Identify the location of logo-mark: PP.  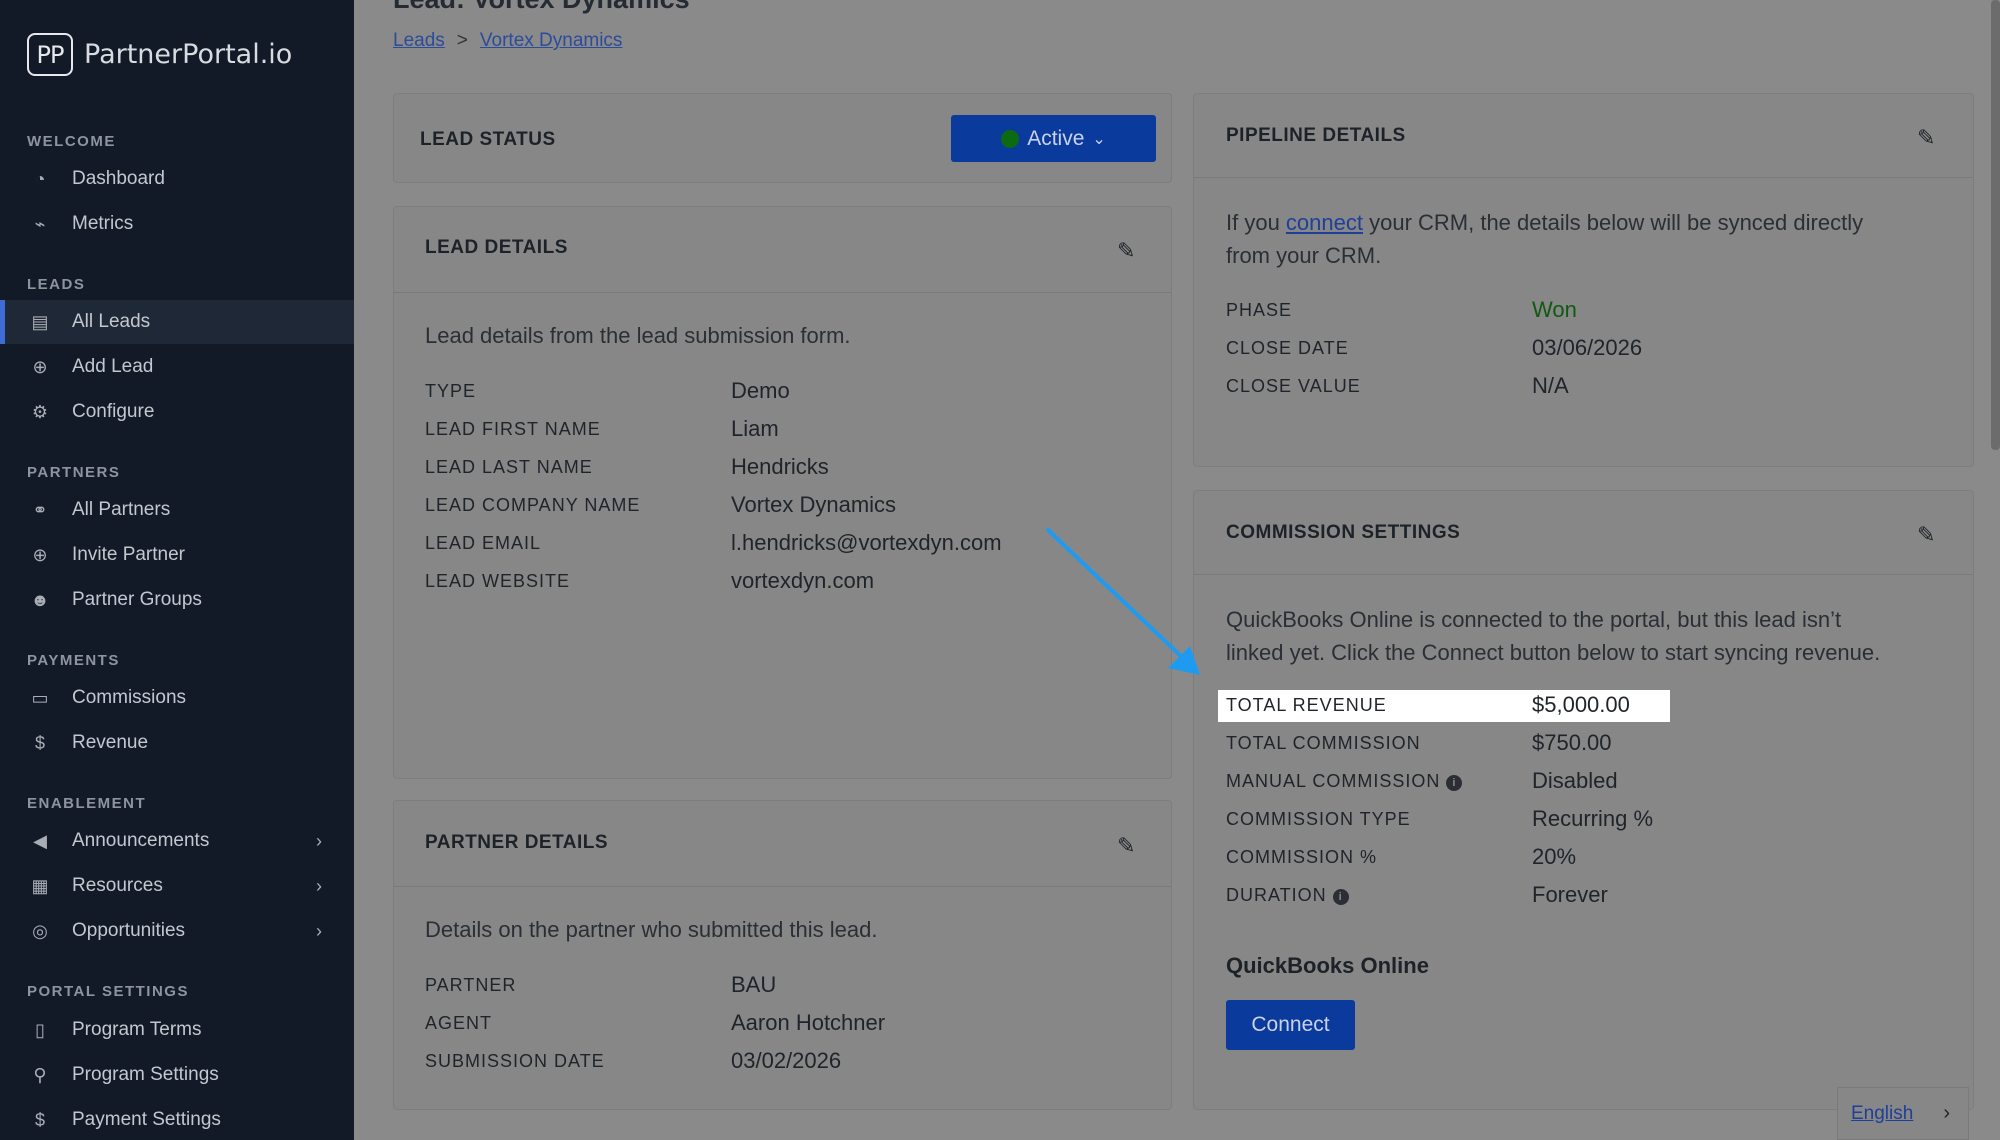
(50, 54).